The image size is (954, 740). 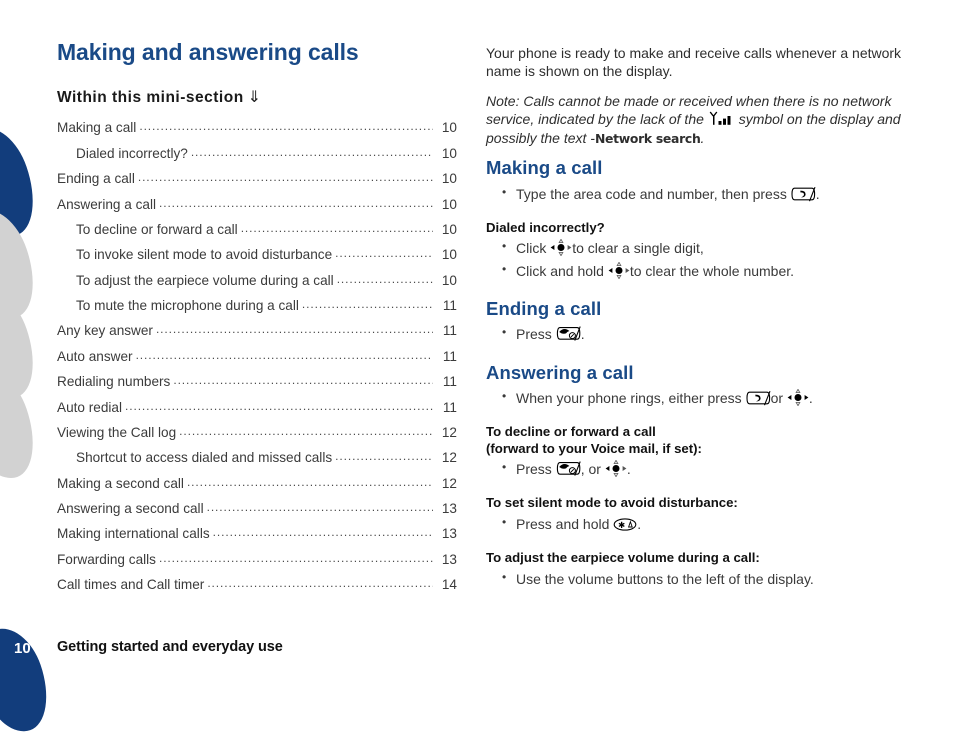 What do you see at coordinates (594, 448) in the screenshot?
I see `heading-line-2: (forward to your Voice mail, if set):` at bounding box center [594, 448].